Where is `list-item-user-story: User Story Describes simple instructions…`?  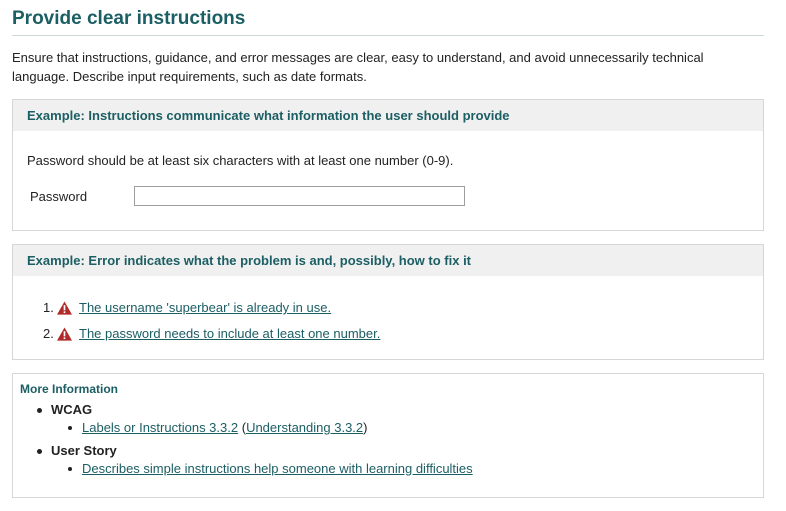
list-item-user-story: User Story Describes simple instructions… is located at coordinates (254, 460).